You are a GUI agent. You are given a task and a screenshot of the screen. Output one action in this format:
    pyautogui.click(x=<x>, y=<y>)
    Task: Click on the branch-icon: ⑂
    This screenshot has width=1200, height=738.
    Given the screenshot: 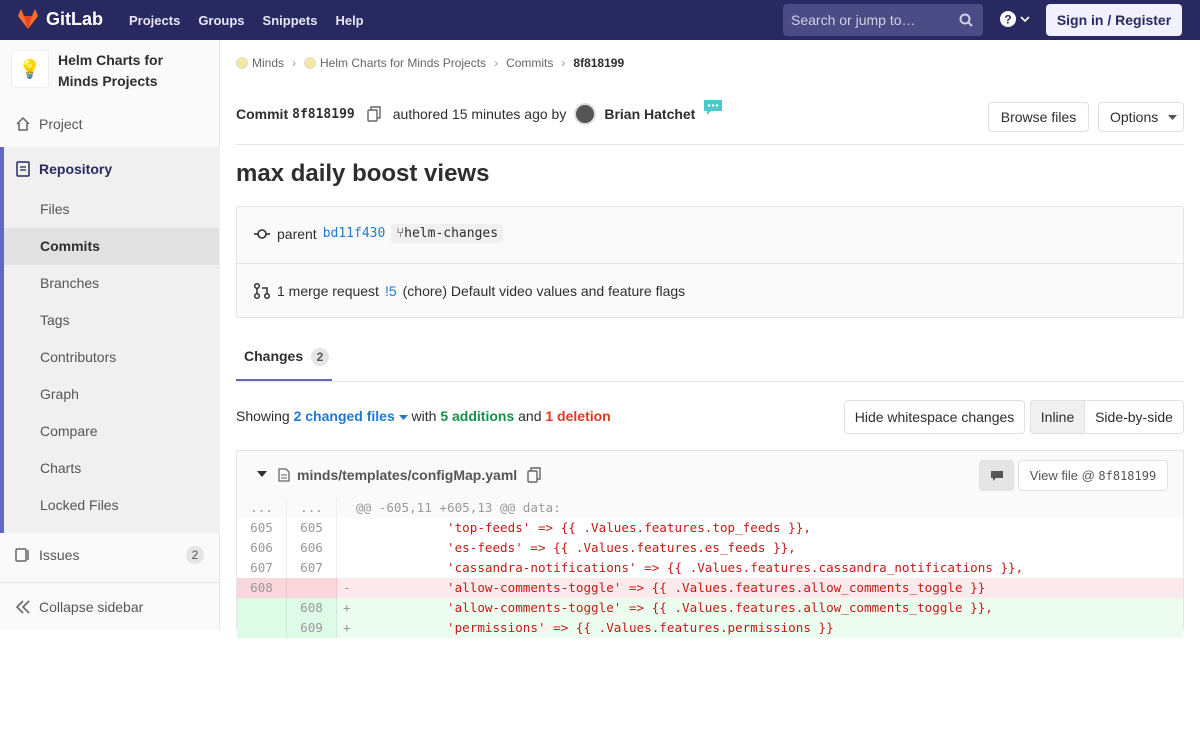 What is the action you would take?
    pyautogui.click(x=400, y=233)
    